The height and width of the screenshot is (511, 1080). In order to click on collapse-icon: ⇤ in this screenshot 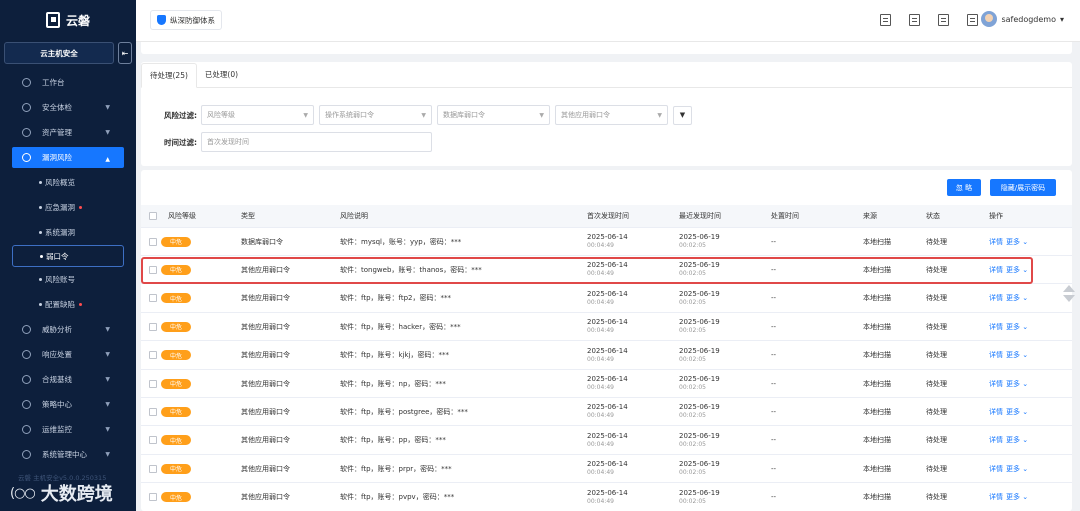, I will do `click(125, 53)`.